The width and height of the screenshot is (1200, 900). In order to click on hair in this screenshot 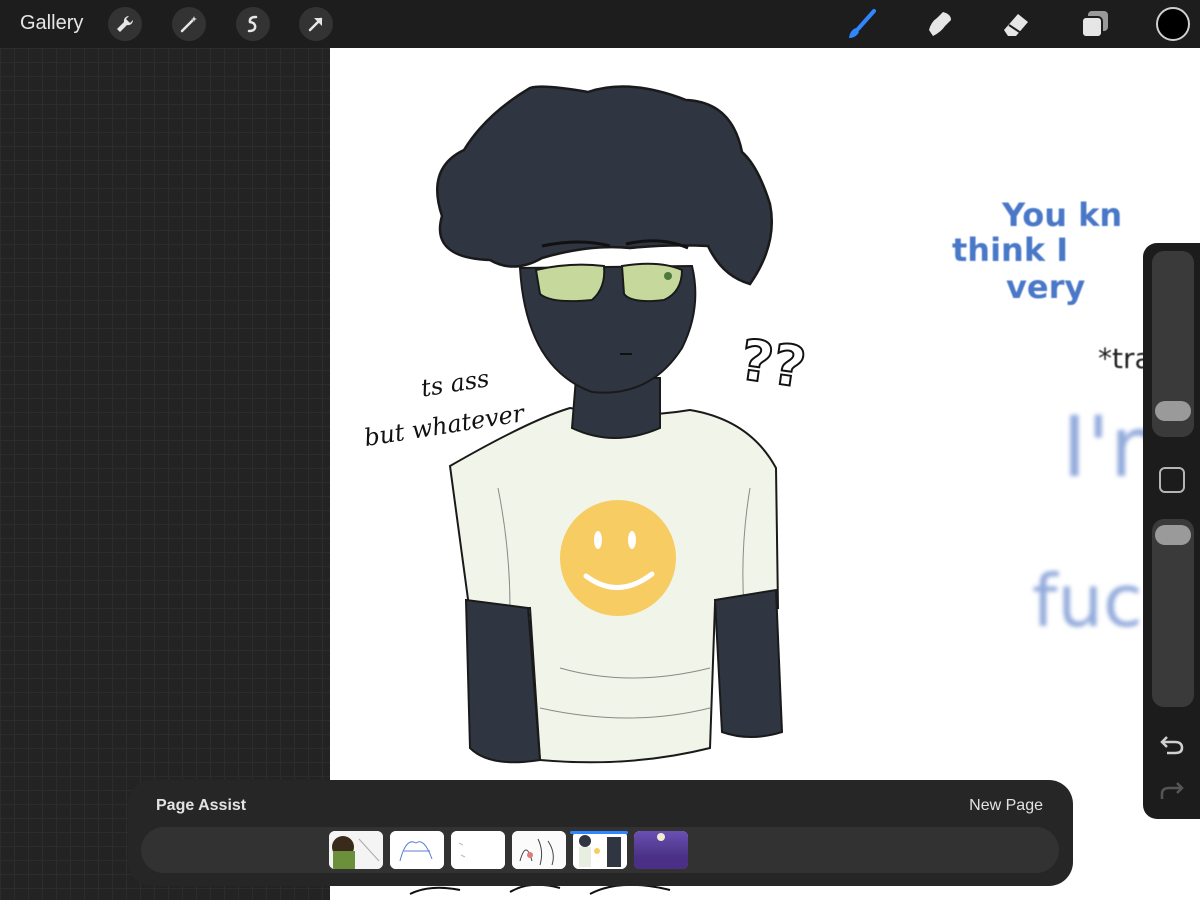, I will do `click(605, 185)`.